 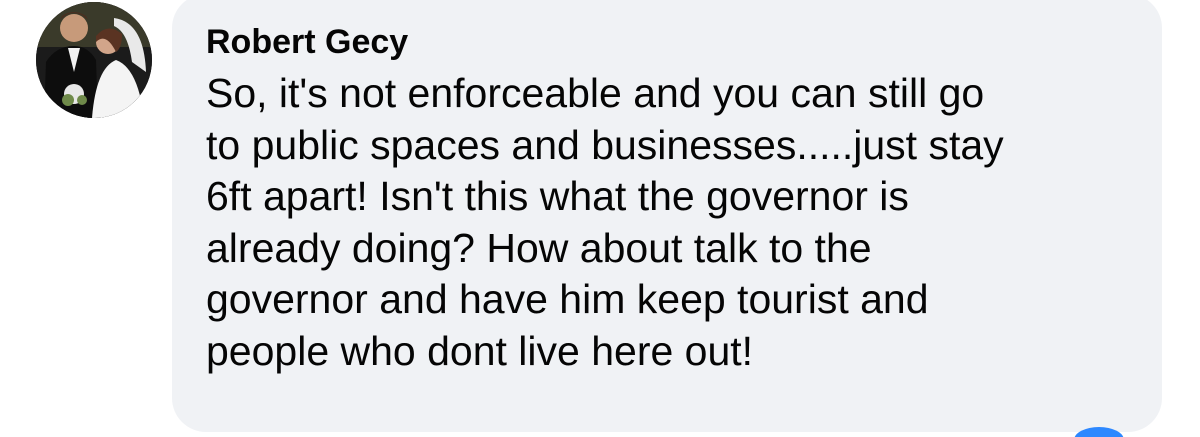 I want to click on author-avatar, so click(x=94, y=60).